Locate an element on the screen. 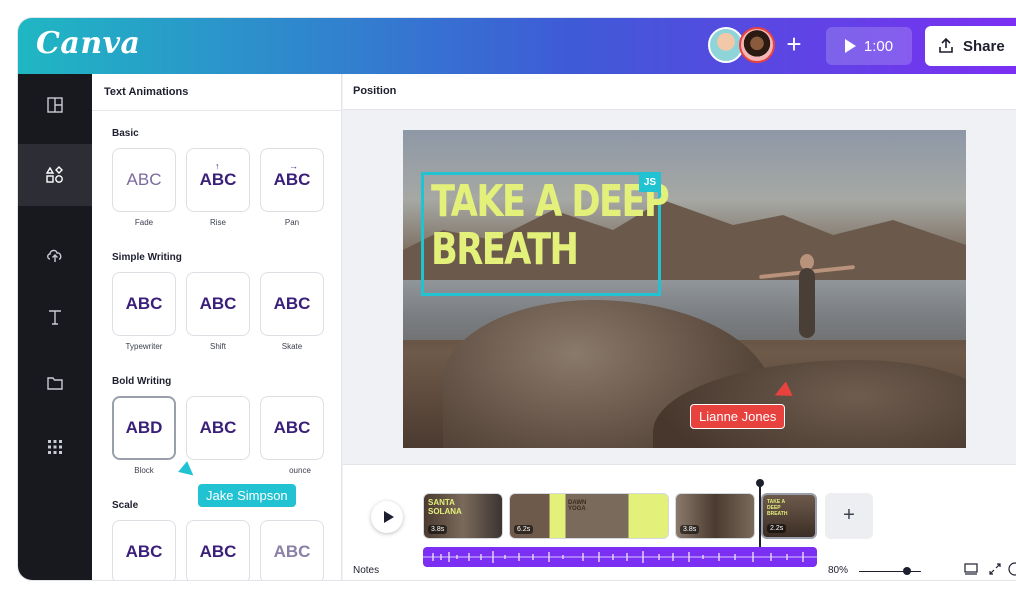 The width and height of the screenshot is (1016, 589). headline-line-2: BREATH is located at coordinates (505, 249).